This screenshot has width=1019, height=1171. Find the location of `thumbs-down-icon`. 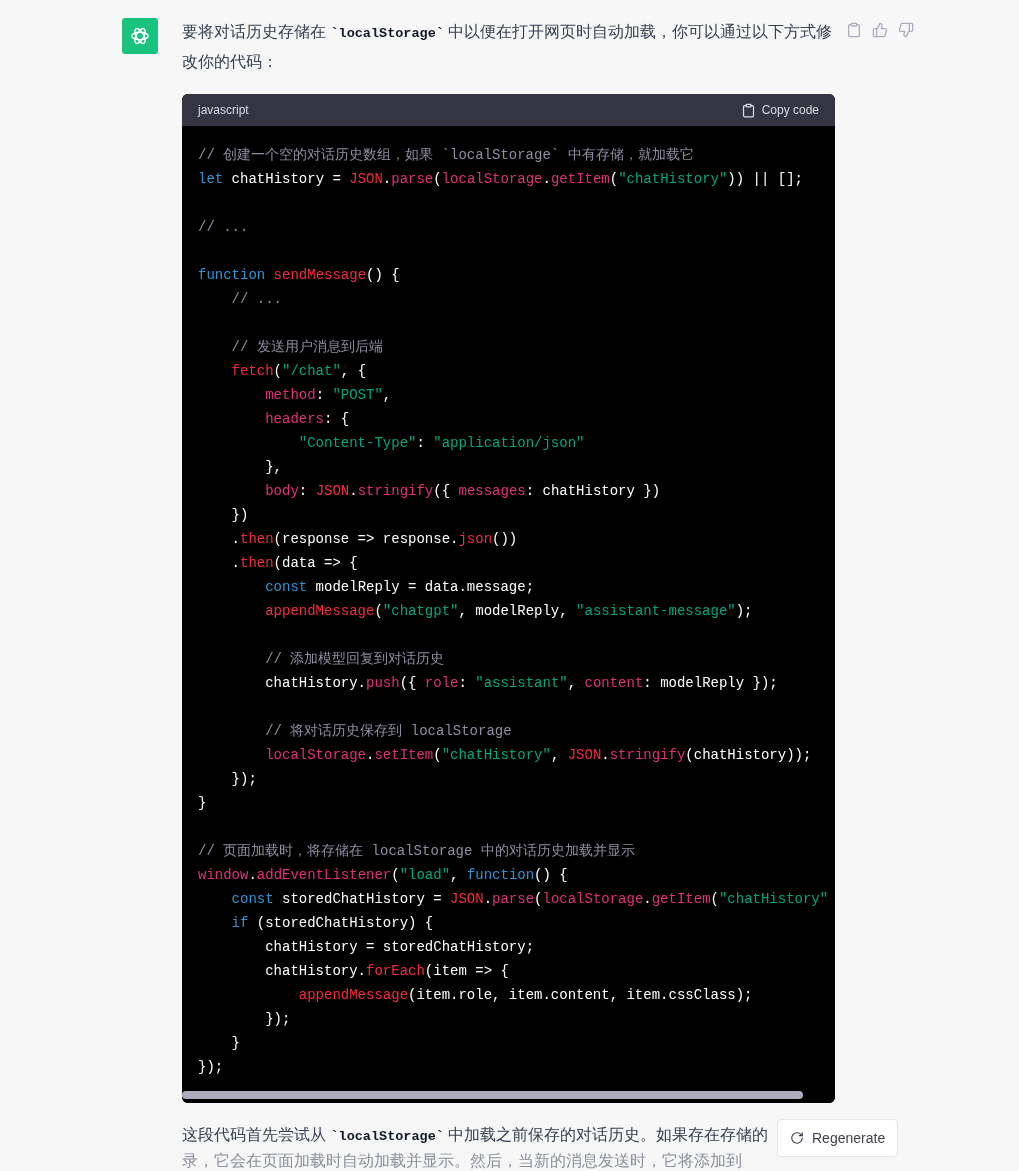

thumbs-down-icon is located at coordinates (906, 30).